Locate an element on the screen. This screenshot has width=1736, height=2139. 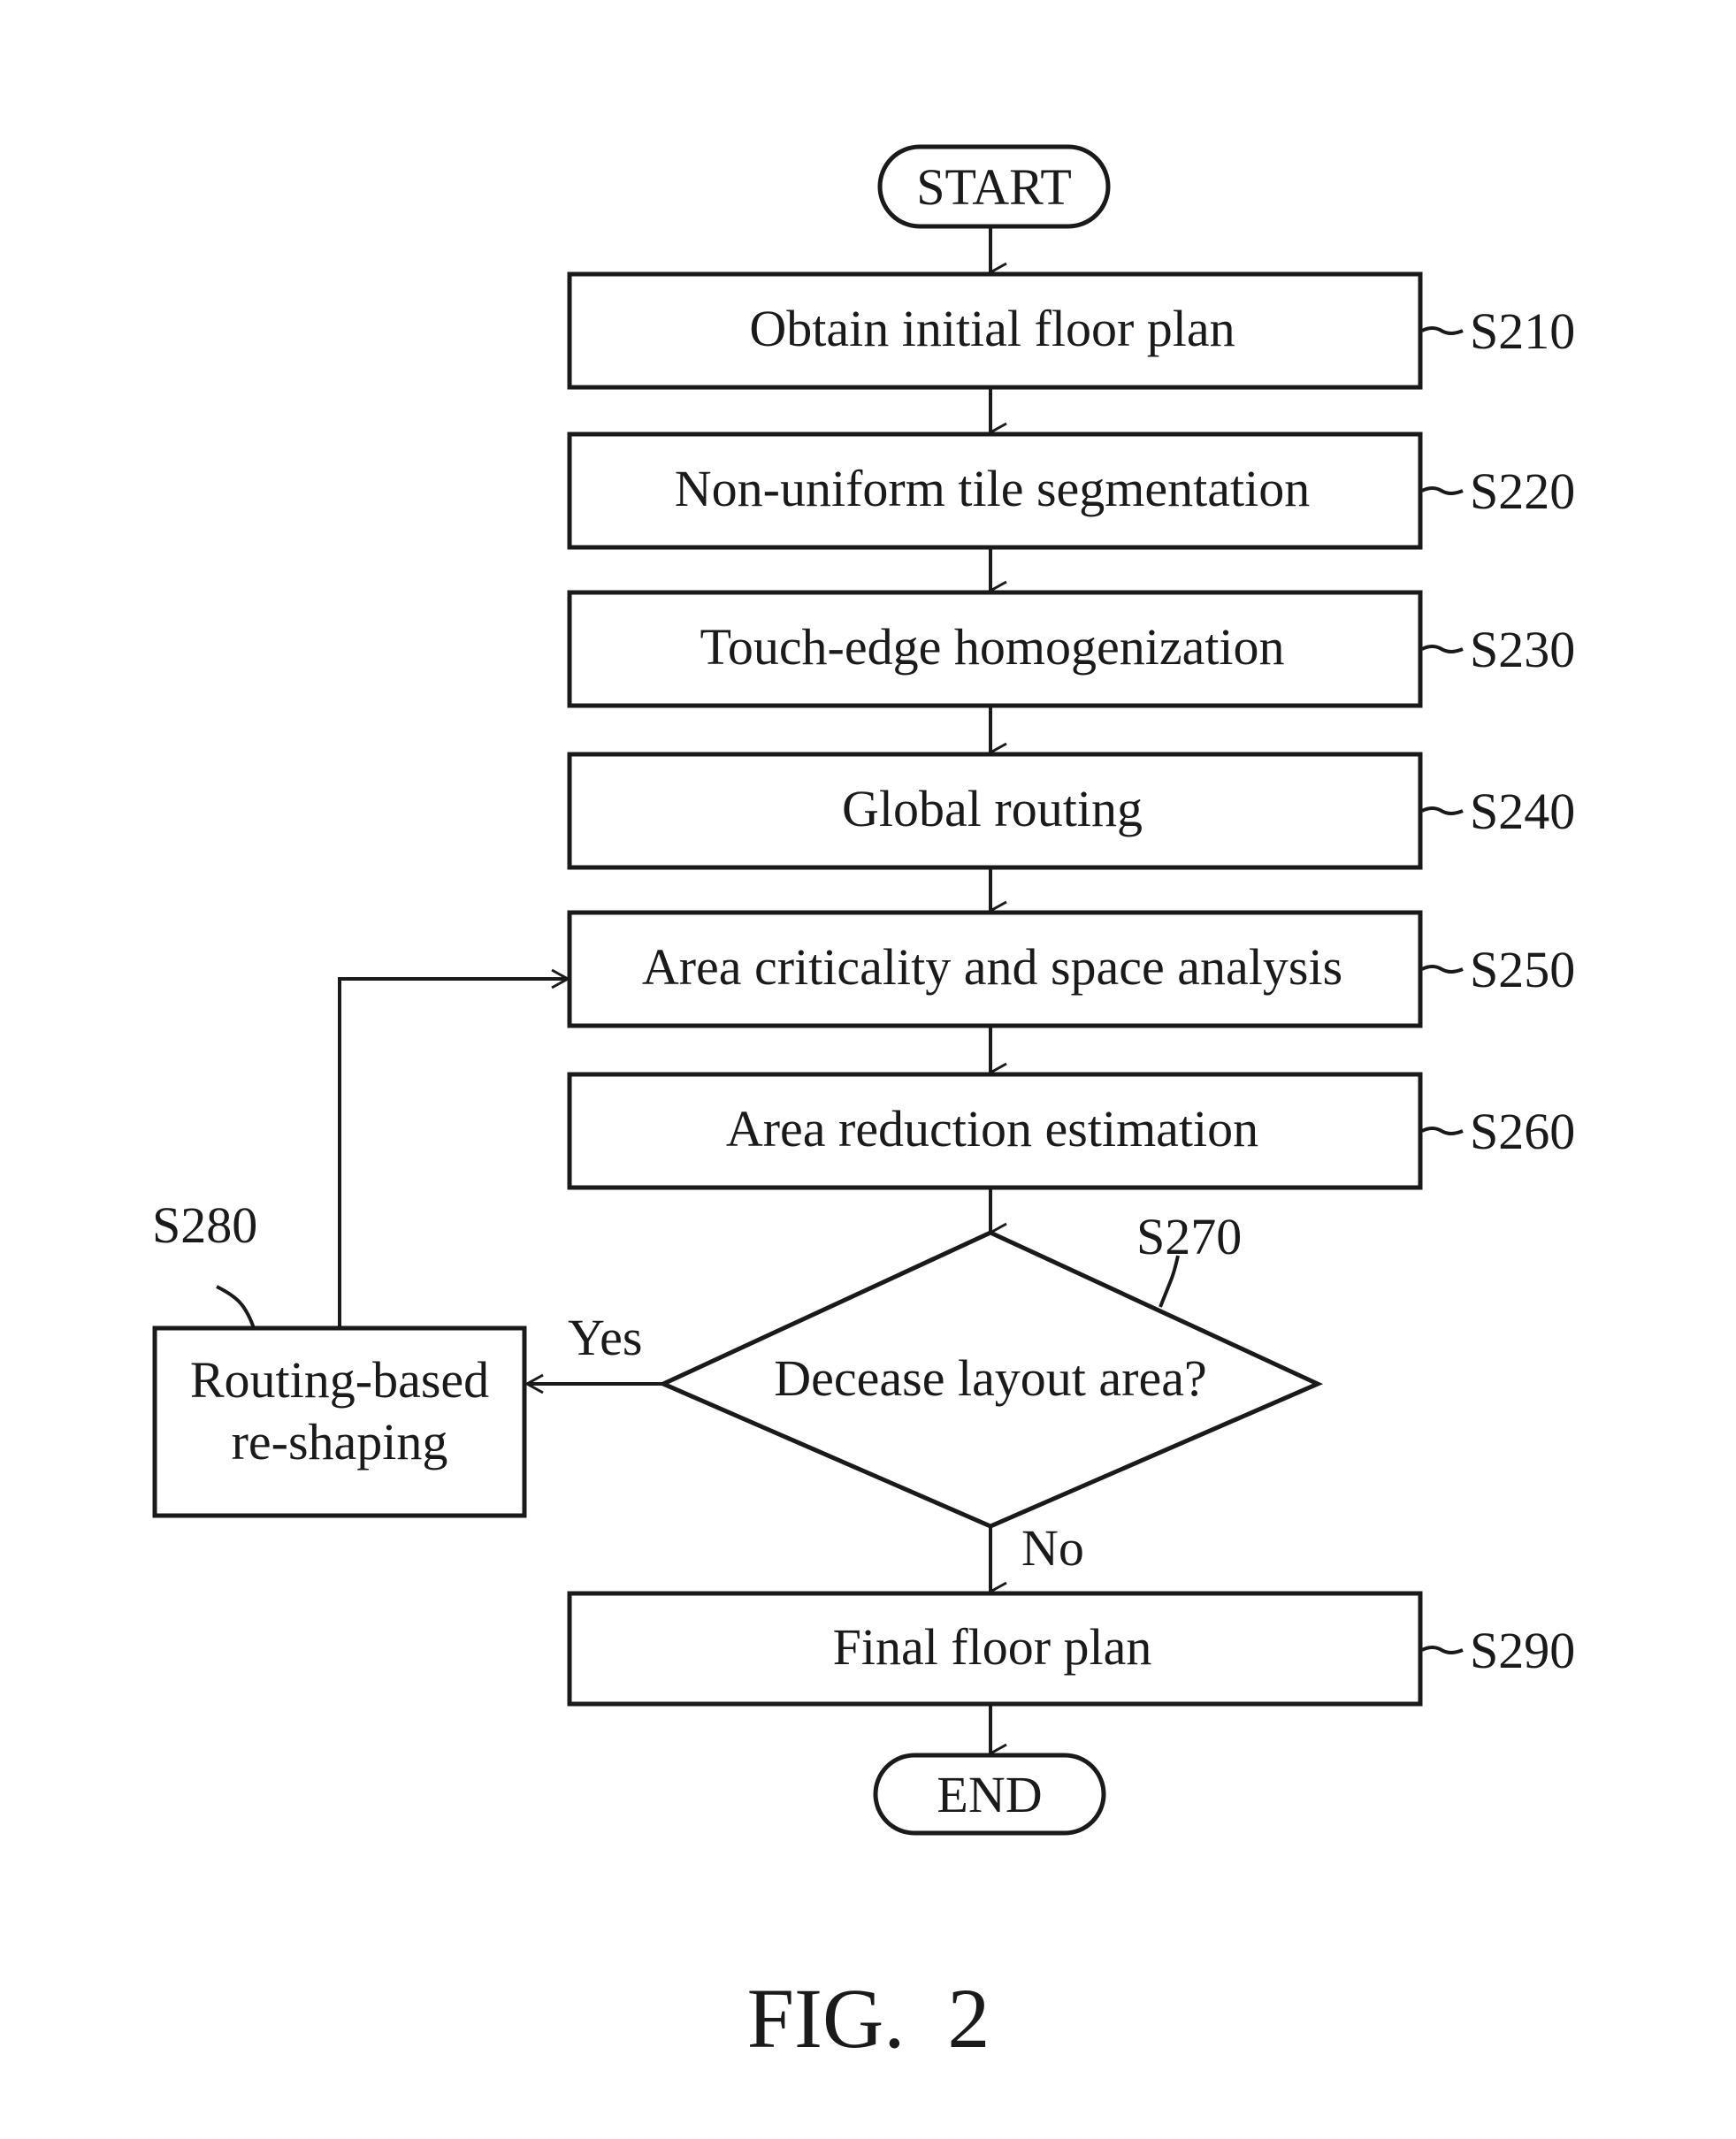
ref-s210: S210 is located at coordinates (1522, 331).